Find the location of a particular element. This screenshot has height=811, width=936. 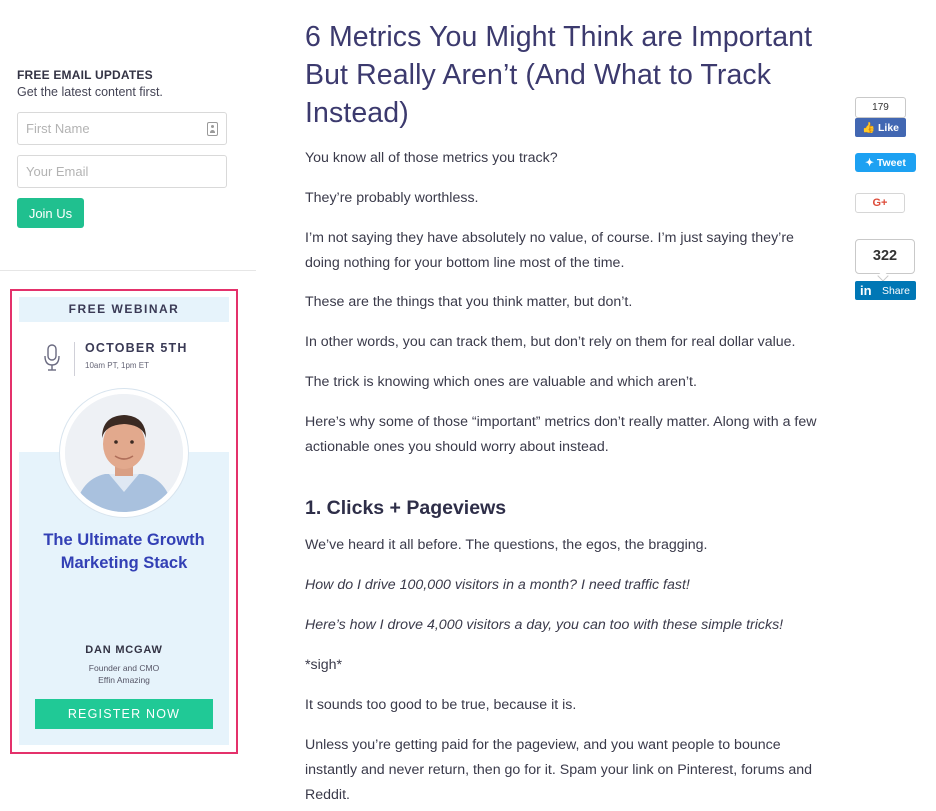

signup-subheading: Get the latest content first. is located at coordinates (90, 92).